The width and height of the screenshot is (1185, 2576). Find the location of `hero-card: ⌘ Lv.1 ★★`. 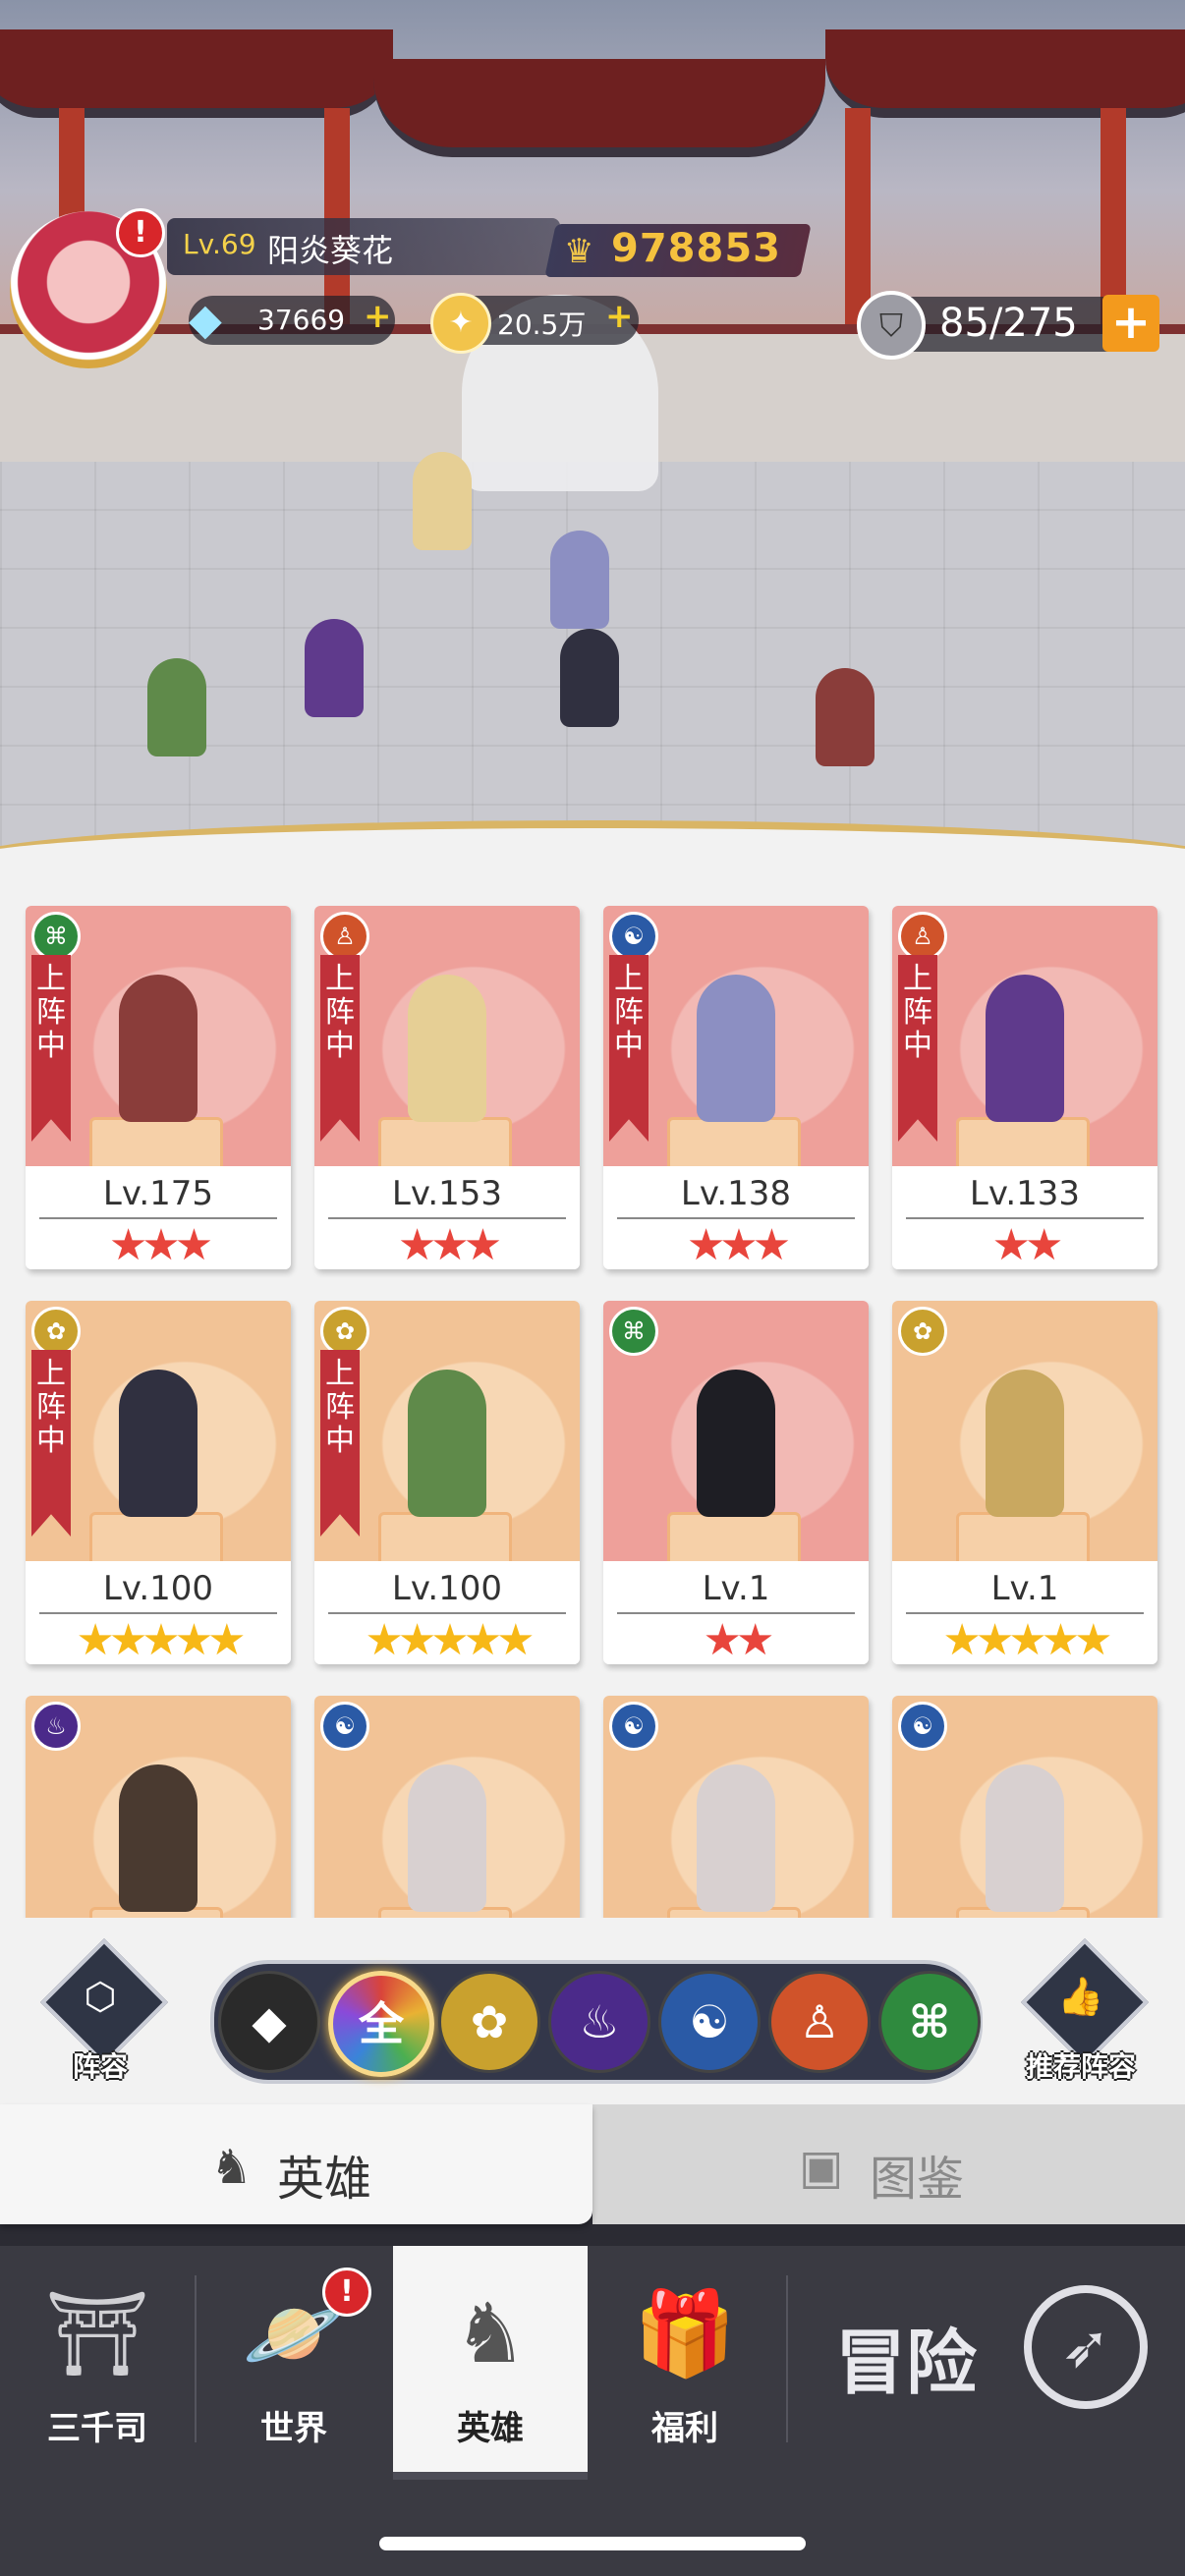

hero-card: ⌘ Lv.1 ★★ is located at coordinates (736, 1482).